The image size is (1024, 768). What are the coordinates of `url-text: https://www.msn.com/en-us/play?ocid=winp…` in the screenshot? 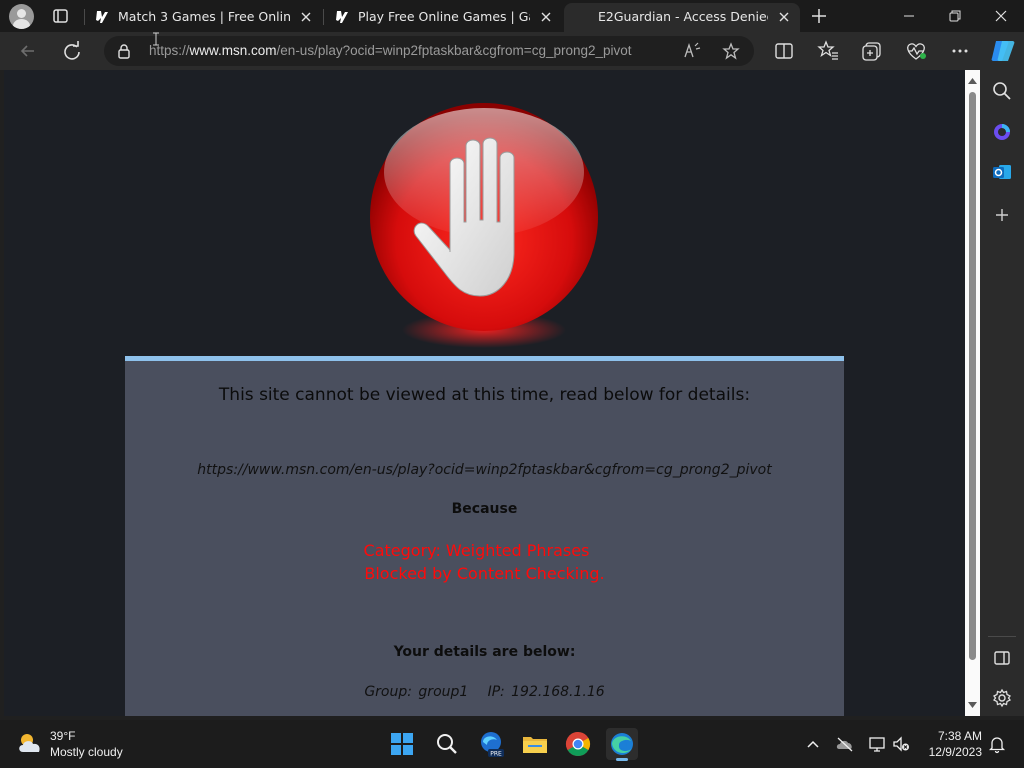 It's located at (390, 50).